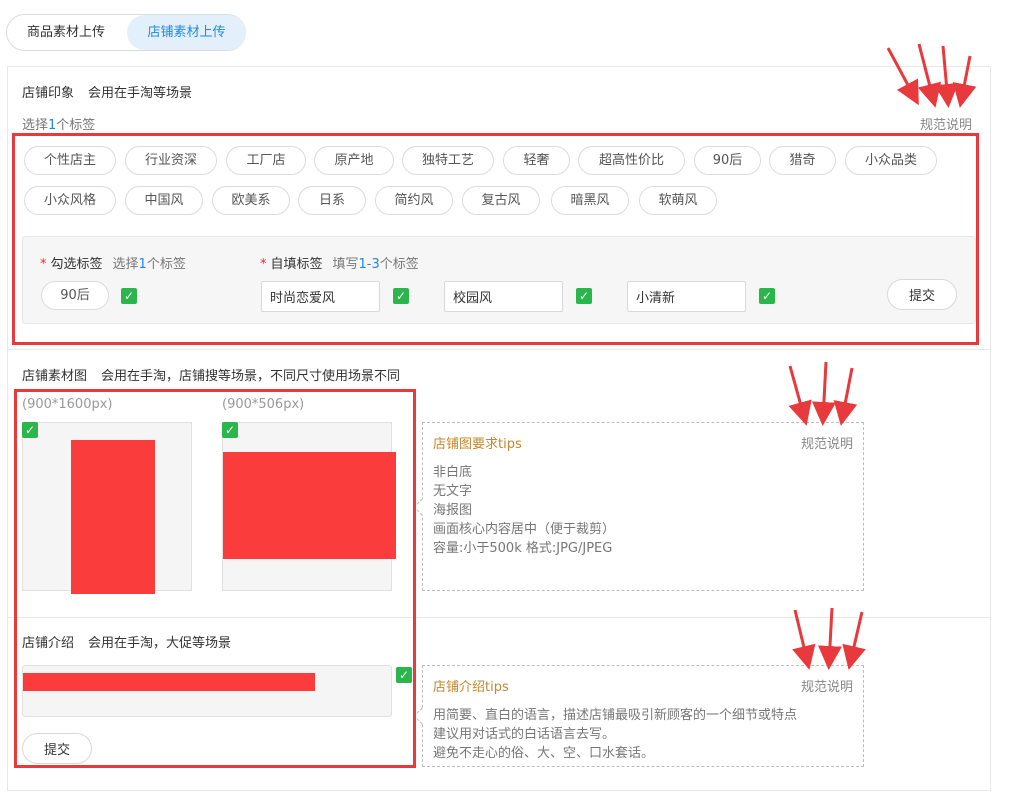 The image size is (1031, 793). I want to click on tips-line: 非白底, so click(453, 472).